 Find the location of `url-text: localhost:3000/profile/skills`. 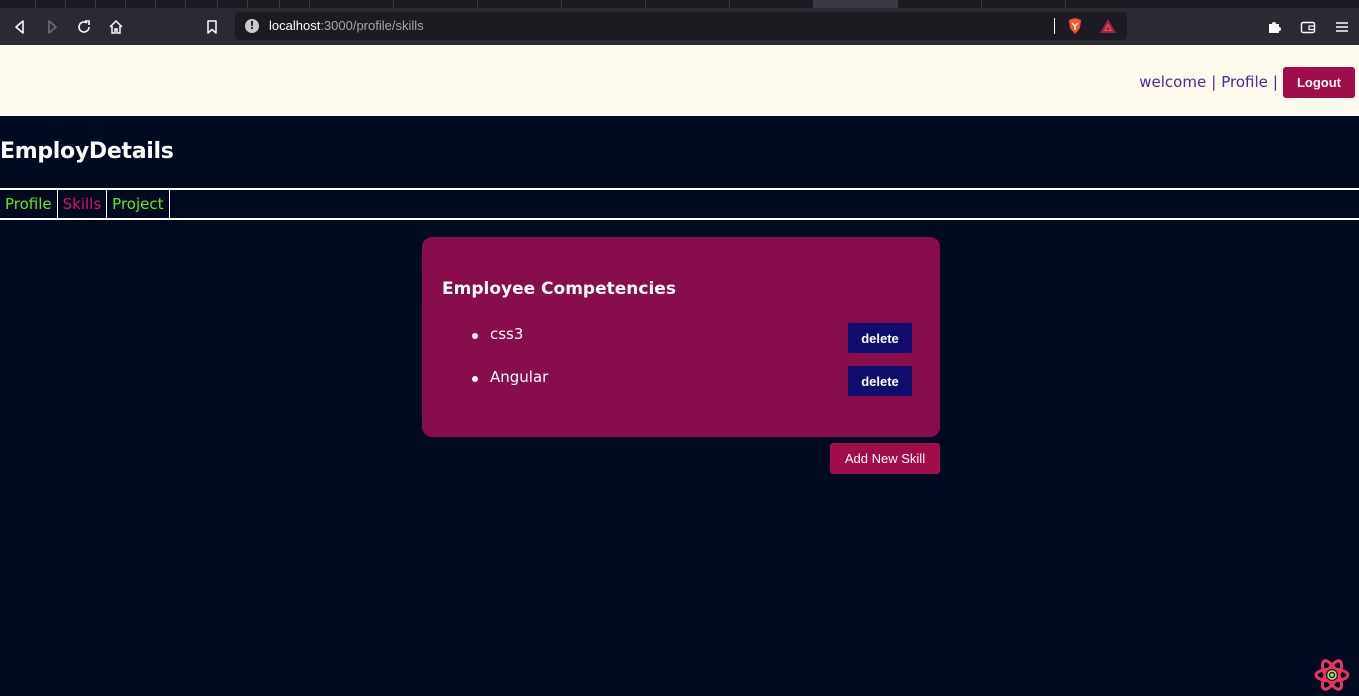

url-text: localhost:3000/profile/skills is located at coordinates (346, 25).